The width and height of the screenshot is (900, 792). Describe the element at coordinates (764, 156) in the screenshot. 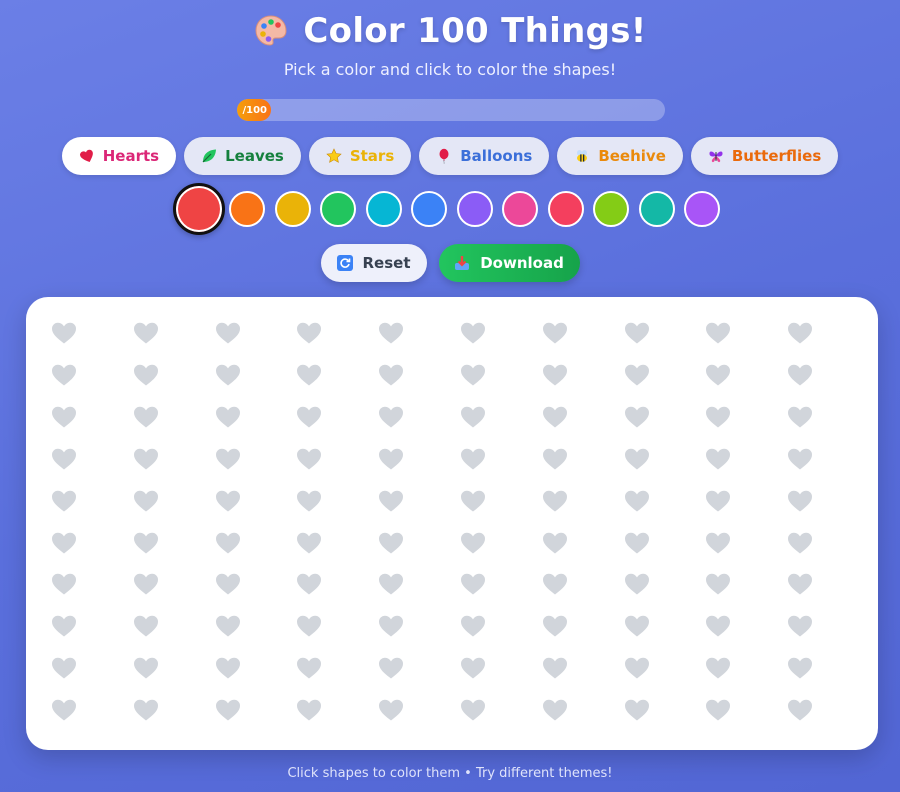

I see `tab-butterflies: Butterflies` at that location.